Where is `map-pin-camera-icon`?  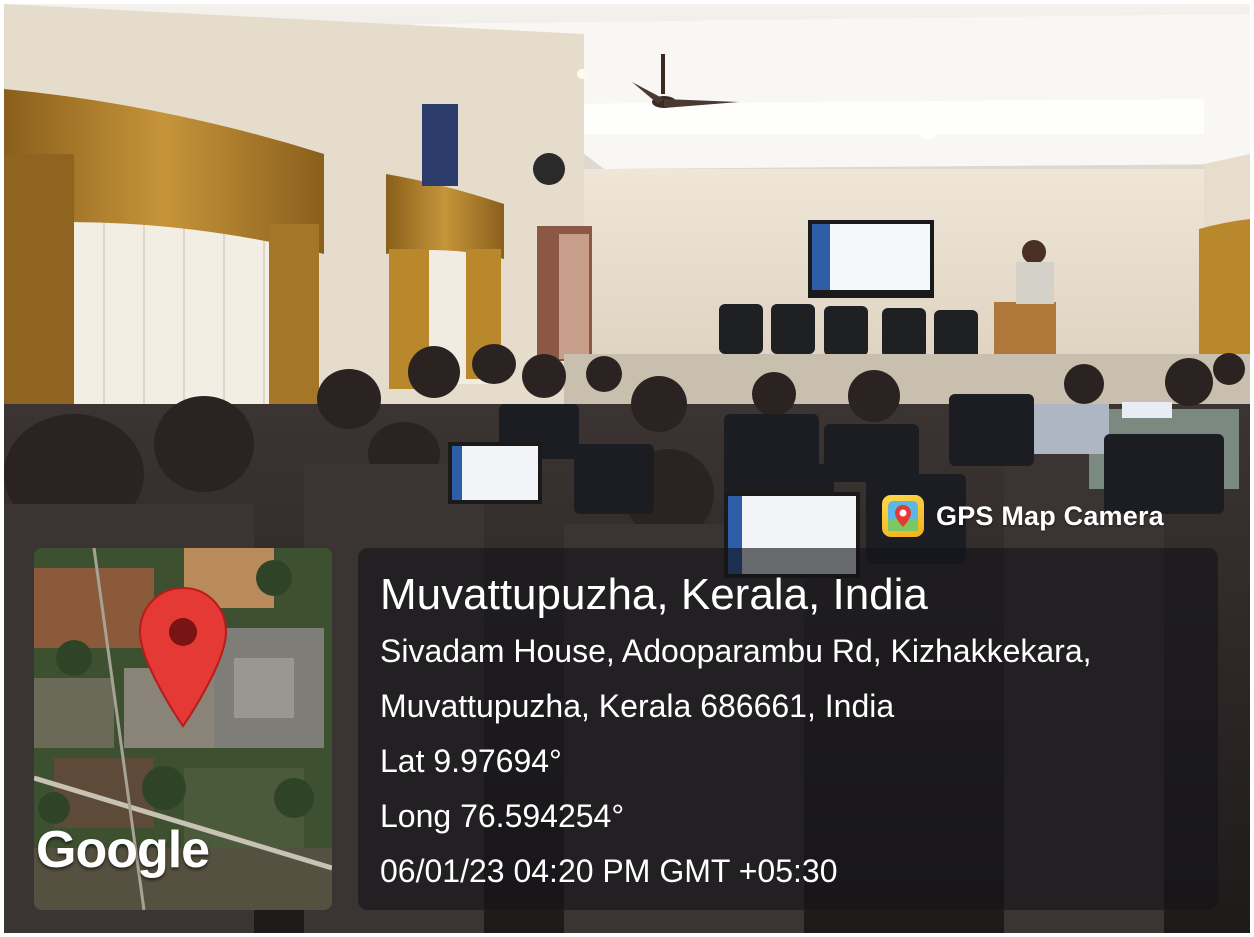 map-pin-camera-icon is located at coordinates (903, 516).